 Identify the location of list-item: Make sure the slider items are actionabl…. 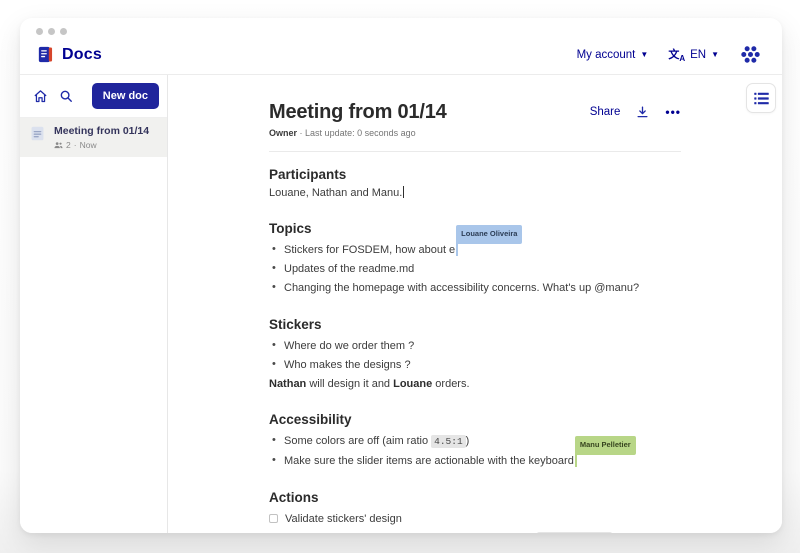
(475, 452).